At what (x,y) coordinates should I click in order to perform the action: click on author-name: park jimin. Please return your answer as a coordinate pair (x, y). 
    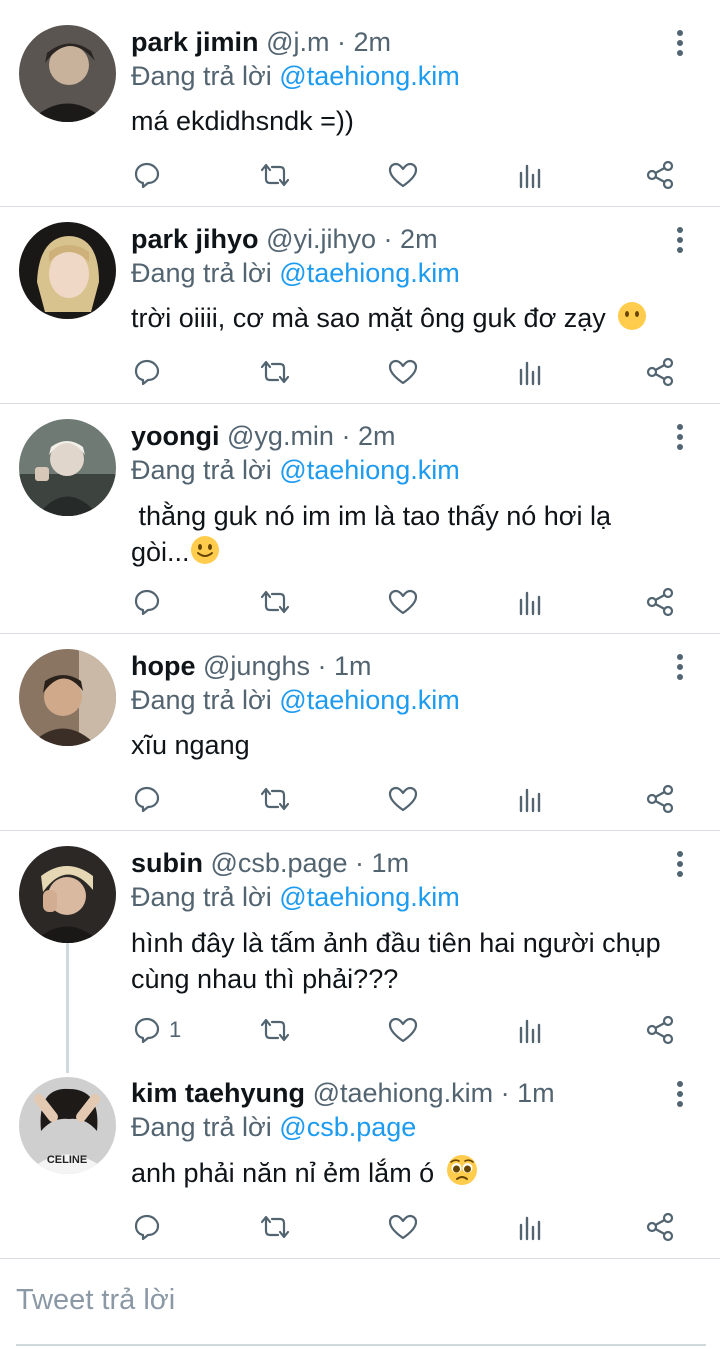
    Looking at the image, I should click on (195, 42).